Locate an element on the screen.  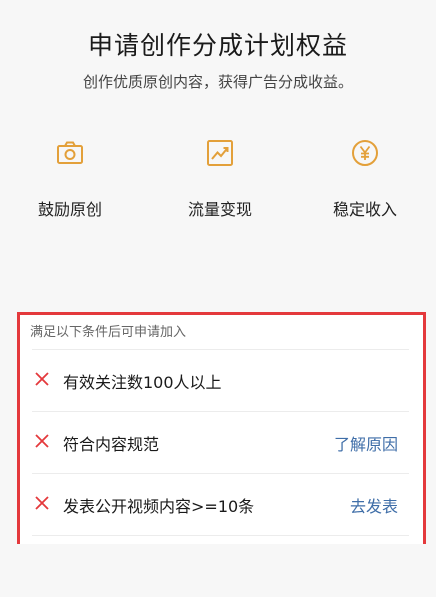
learn-reason-link: 了解原因 is located at coordinates (366, 443).